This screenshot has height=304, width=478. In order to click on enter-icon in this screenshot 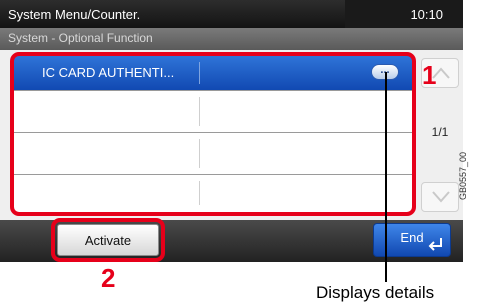, I will do `click(435, 244)`.